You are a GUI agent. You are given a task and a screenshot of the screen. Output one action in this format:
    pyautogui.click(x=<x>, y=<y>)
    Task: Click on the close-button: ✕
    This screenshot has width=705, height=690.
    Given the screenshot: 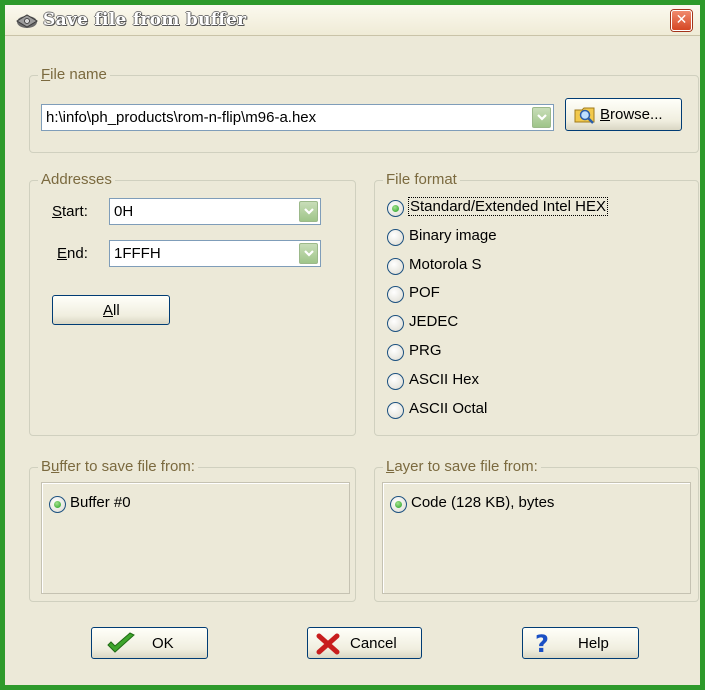 What is the action you would take?
    pyautogui.click(x=681, y=20)
    